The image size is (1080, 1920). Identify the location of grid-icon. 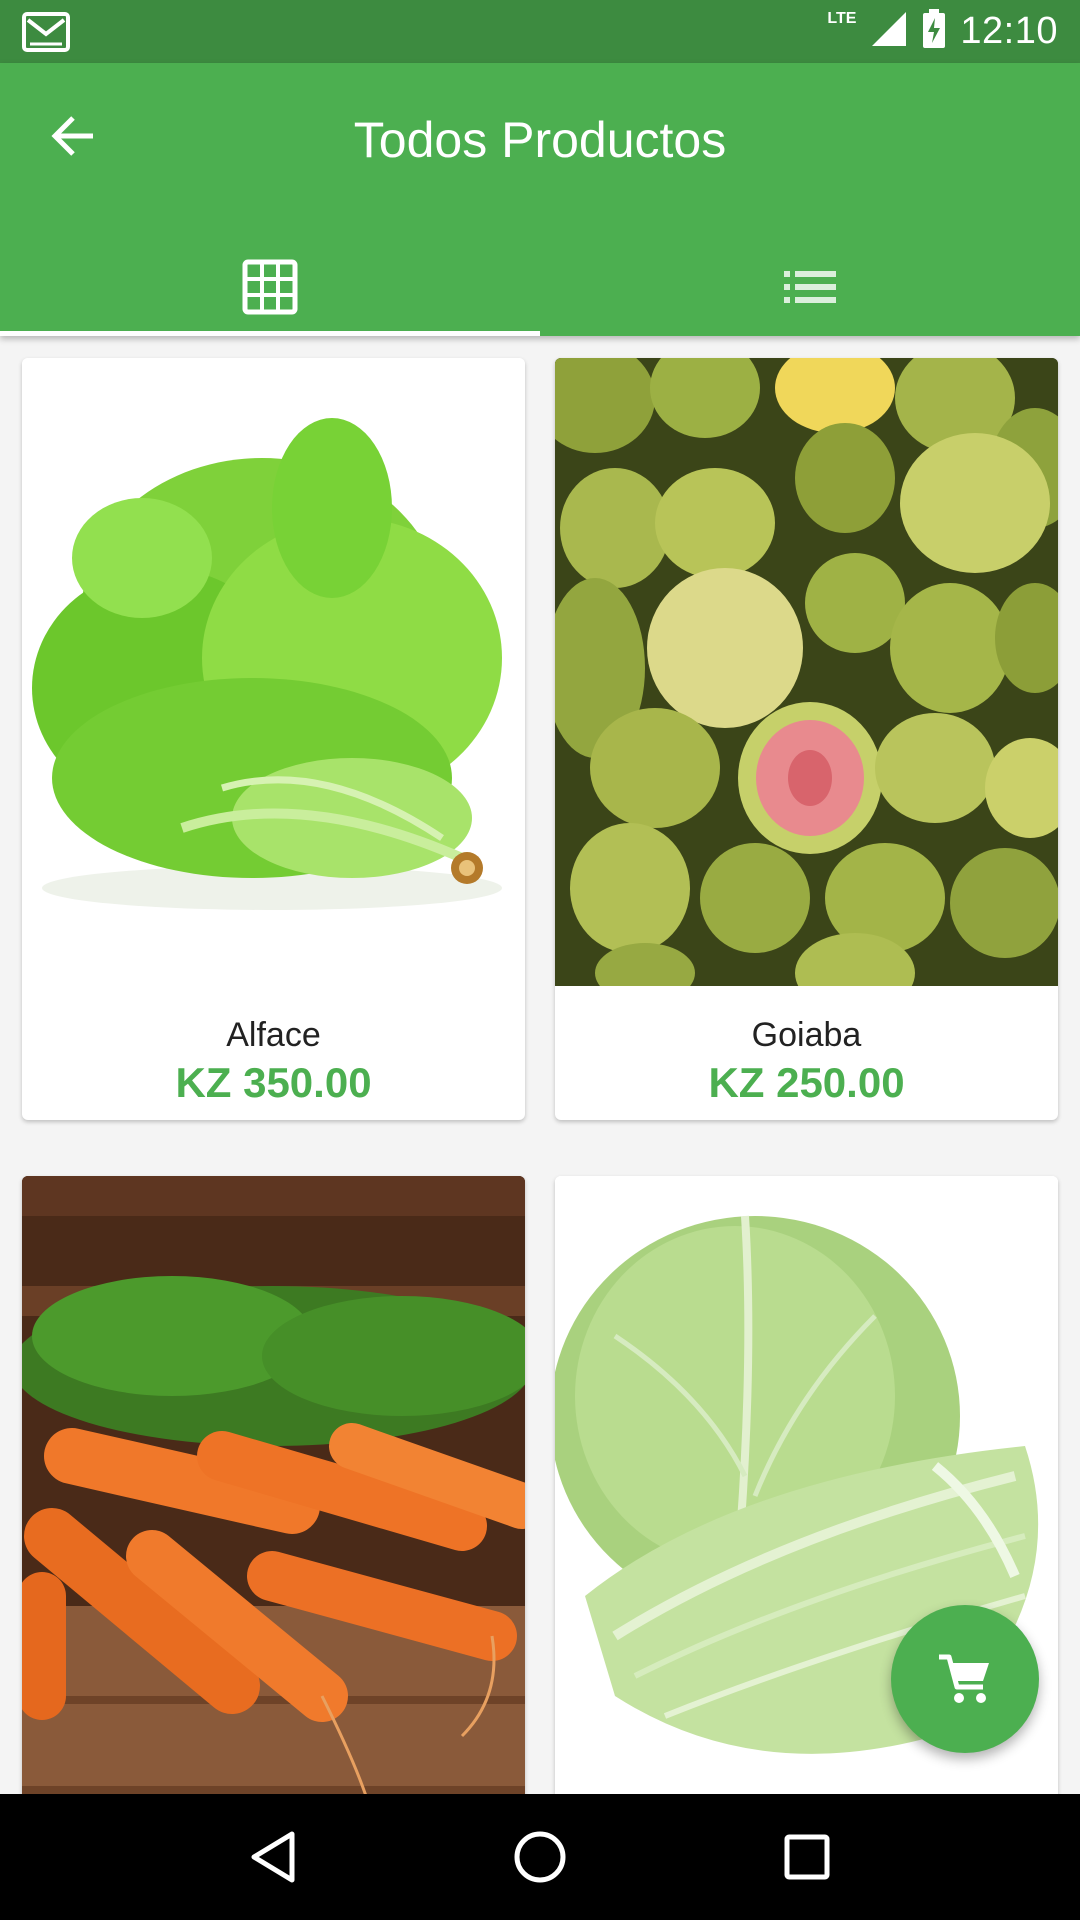
(270, 287).